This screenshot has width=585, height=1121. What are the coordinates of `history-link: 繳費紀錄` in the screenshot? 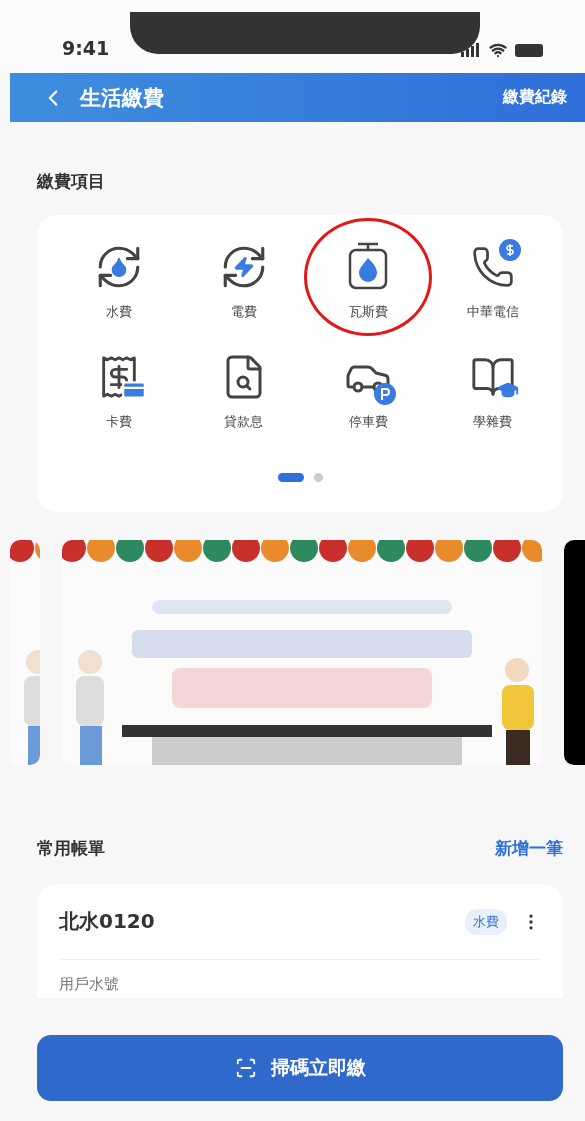 It's located at (535, 97).